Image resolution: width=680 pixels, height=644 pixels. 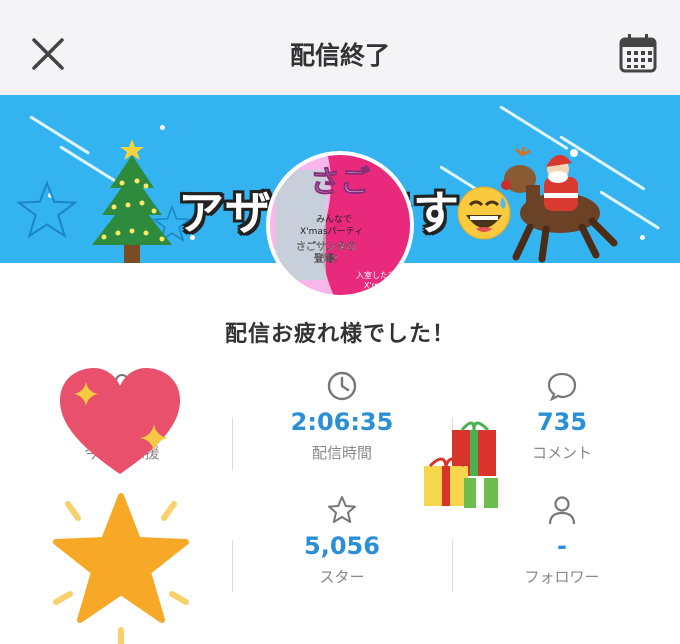 What do you see at coordinates (562, 387) in the screenshot?
I see `comment-icon` at bounding box center [562, 387].